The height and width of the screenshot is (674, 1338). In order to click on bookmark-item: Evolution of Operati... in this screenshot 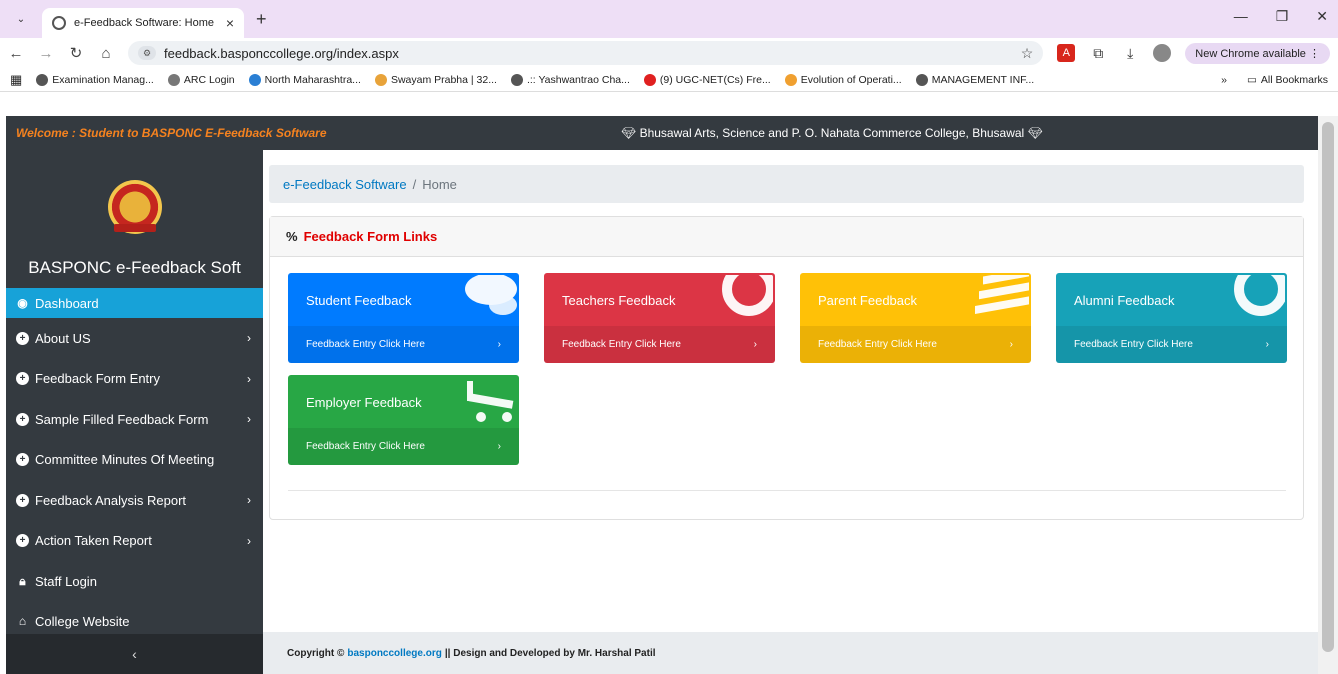, I will do `click(843, 79)`.